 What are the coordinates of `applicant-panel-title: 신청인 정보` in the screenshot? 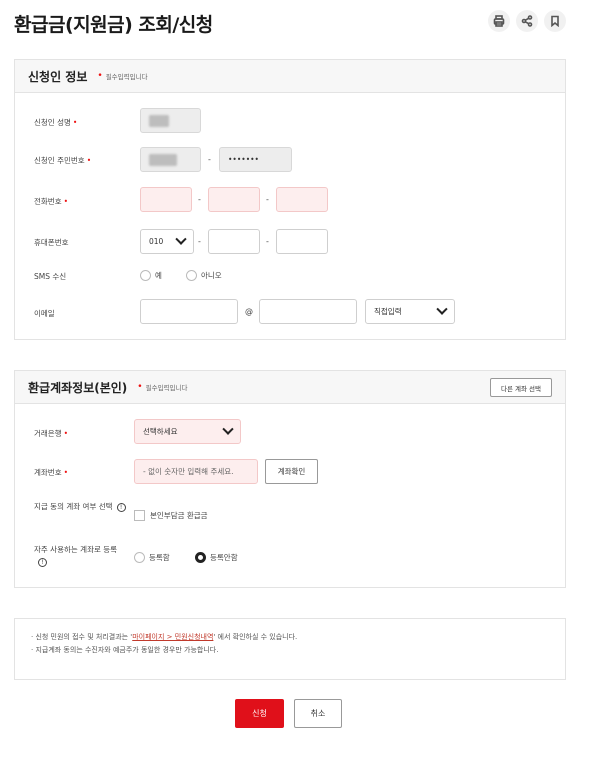 It's located at (58, 76).